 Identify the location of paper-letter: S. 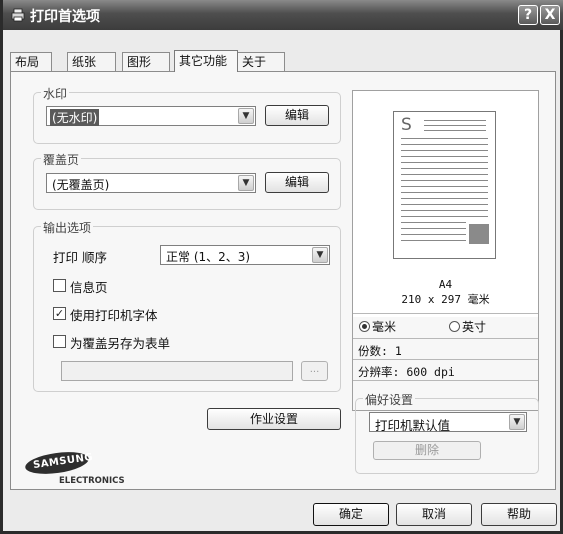
(406, 125).